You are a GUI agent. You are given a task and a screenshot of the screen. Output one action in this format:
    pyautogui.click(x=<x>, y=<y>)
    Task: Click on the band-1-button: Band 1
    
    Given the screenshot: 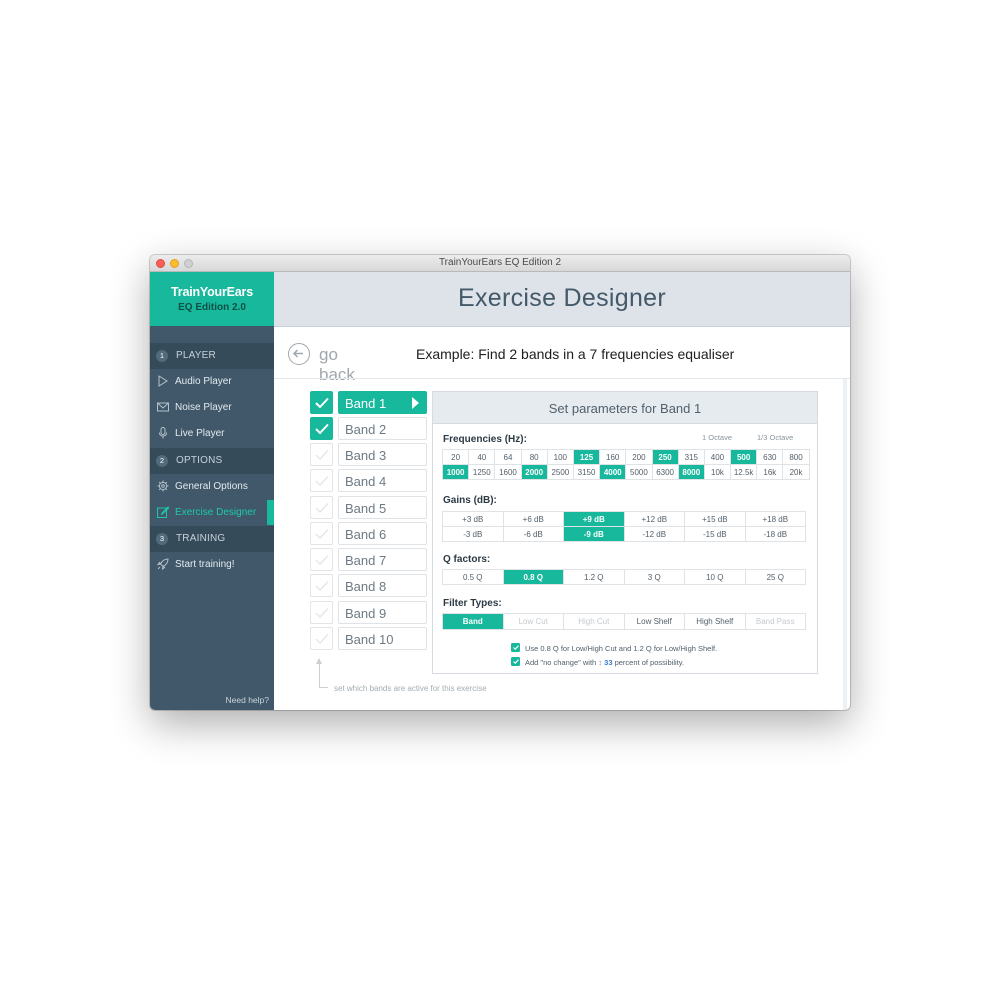 What is the action you would take?
    pyautogui.click(x=382, y=402)
    